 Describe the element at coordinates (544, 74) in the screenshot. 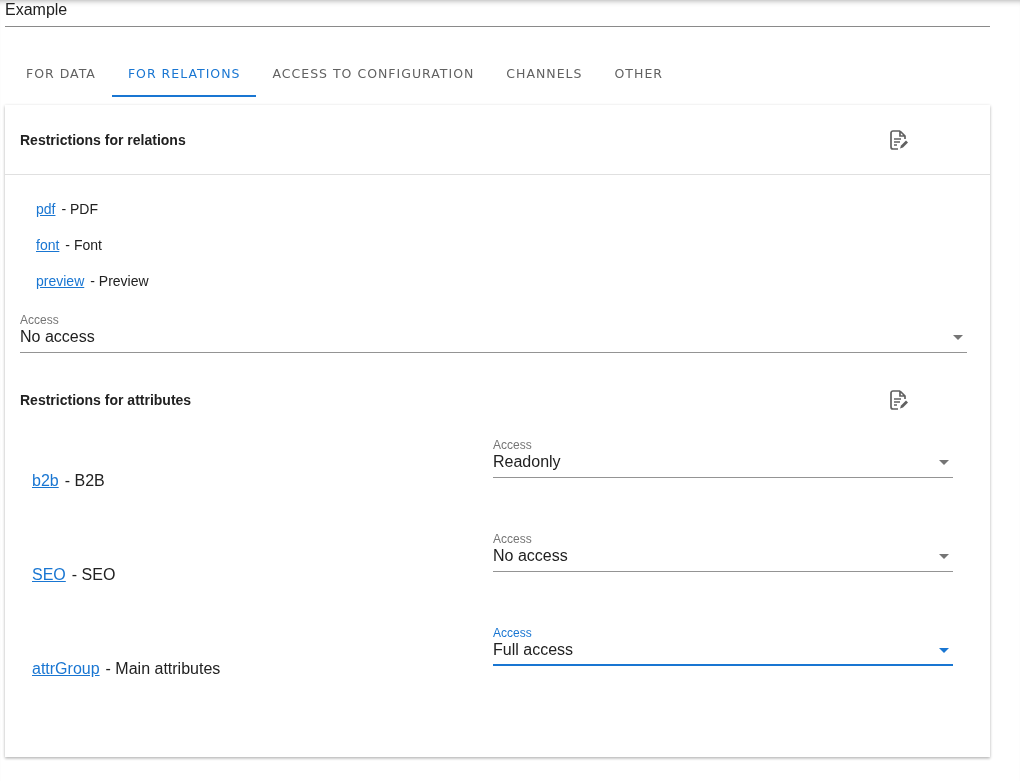

I see `tab: CHANNELS` at that location.